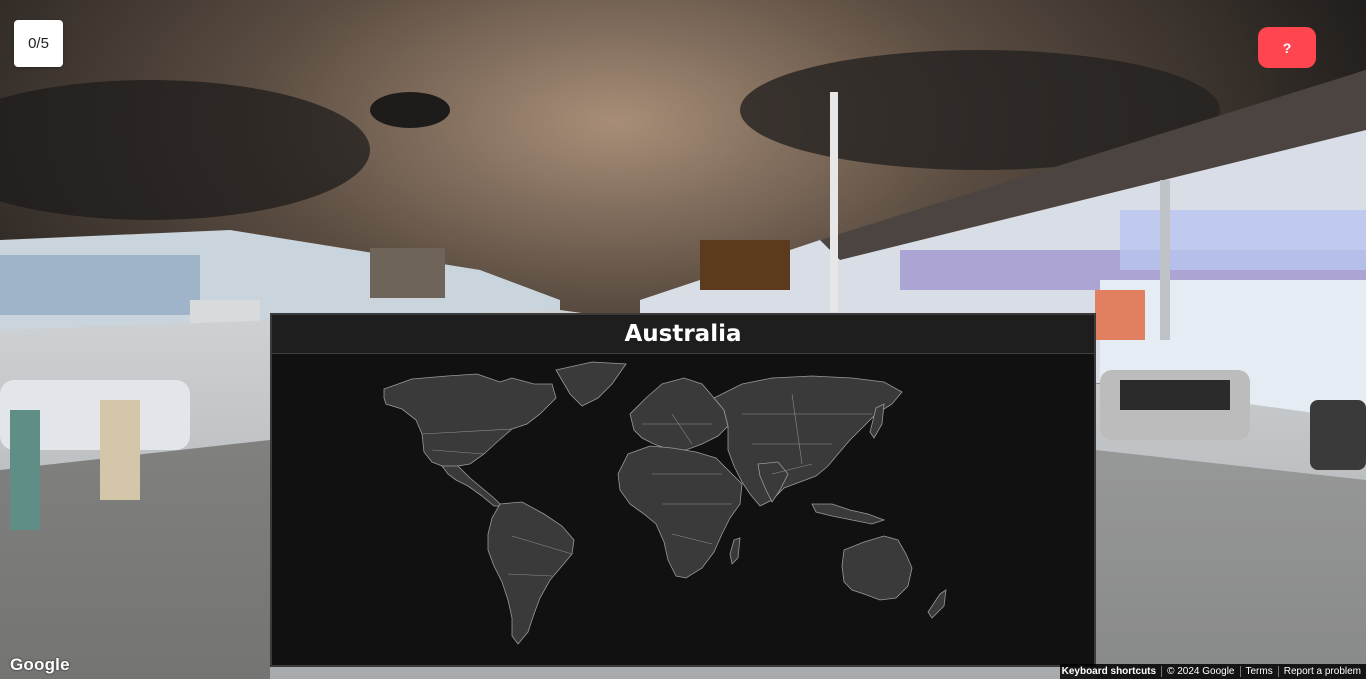 This screenshot has height=679, width=1366. Describe the element at coordinates (735, 551) in the screenshot. I see `madagascar` at that location.